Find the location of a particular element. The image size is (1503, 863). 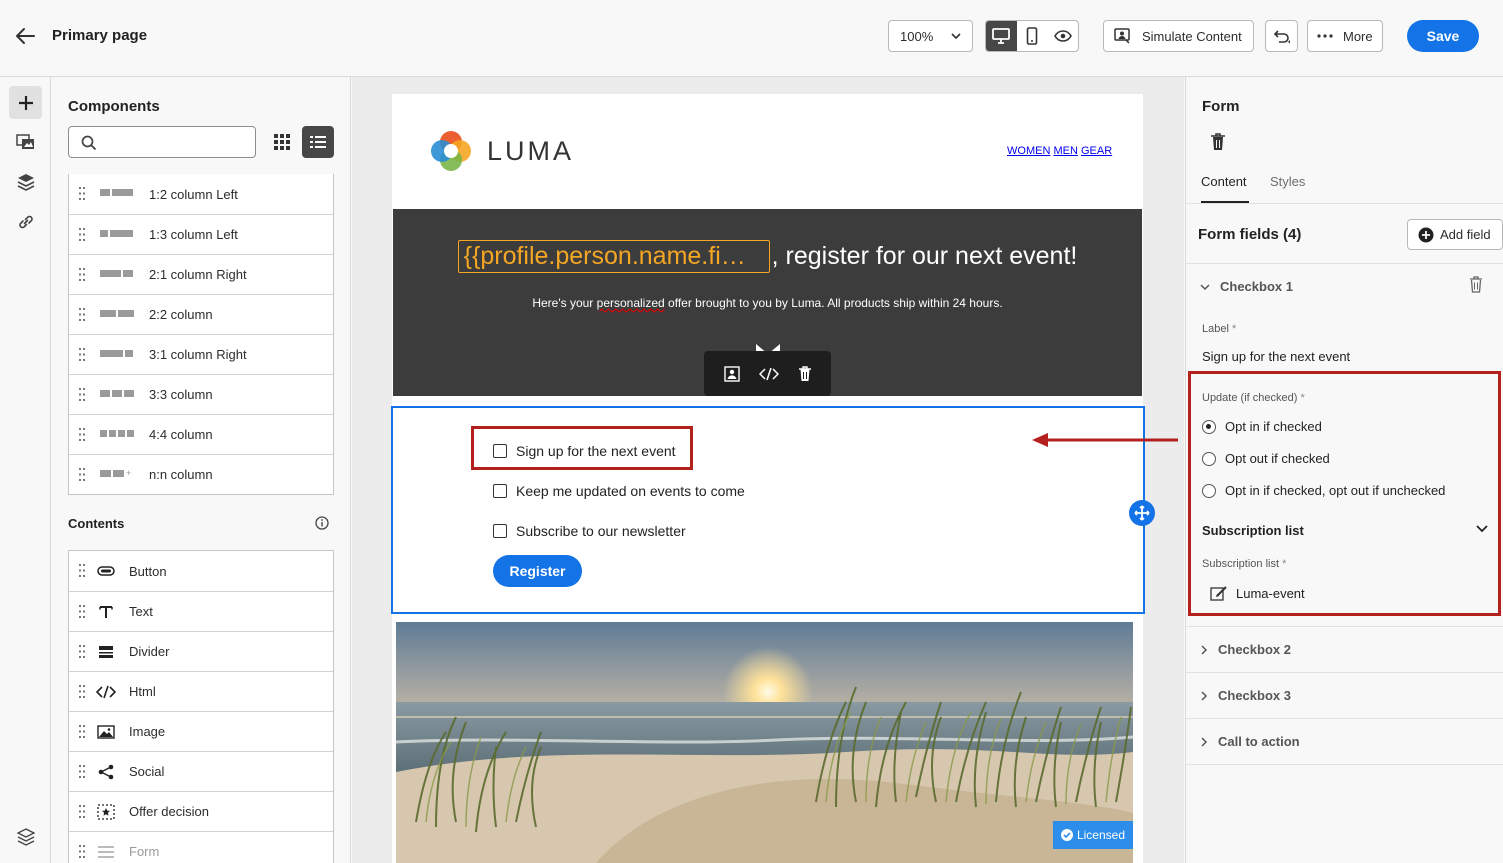

content-item: Button is located at coordinates (201, 571).